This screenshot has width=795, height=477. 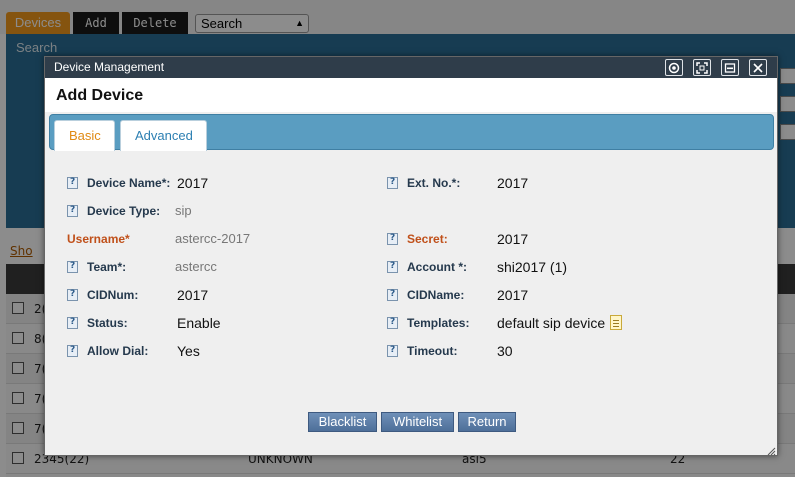 I want to click on resize-grip-icon, so click(x=771, y=450).